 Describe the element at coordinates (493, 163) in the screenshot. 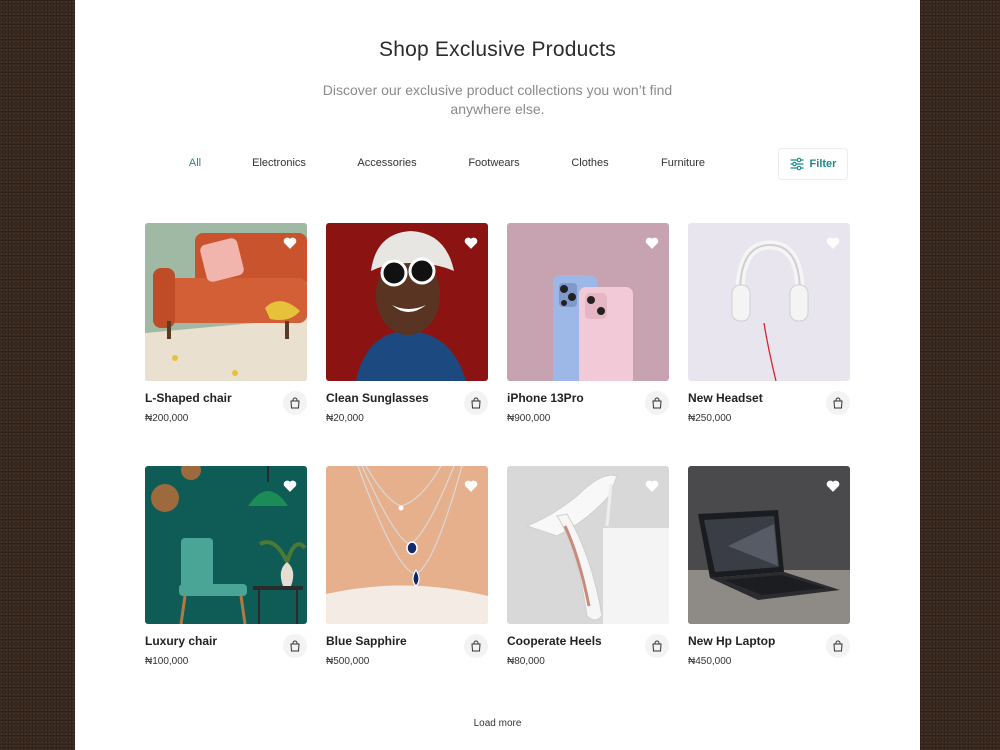

I see `tab-footwears: Footwears` at that location.